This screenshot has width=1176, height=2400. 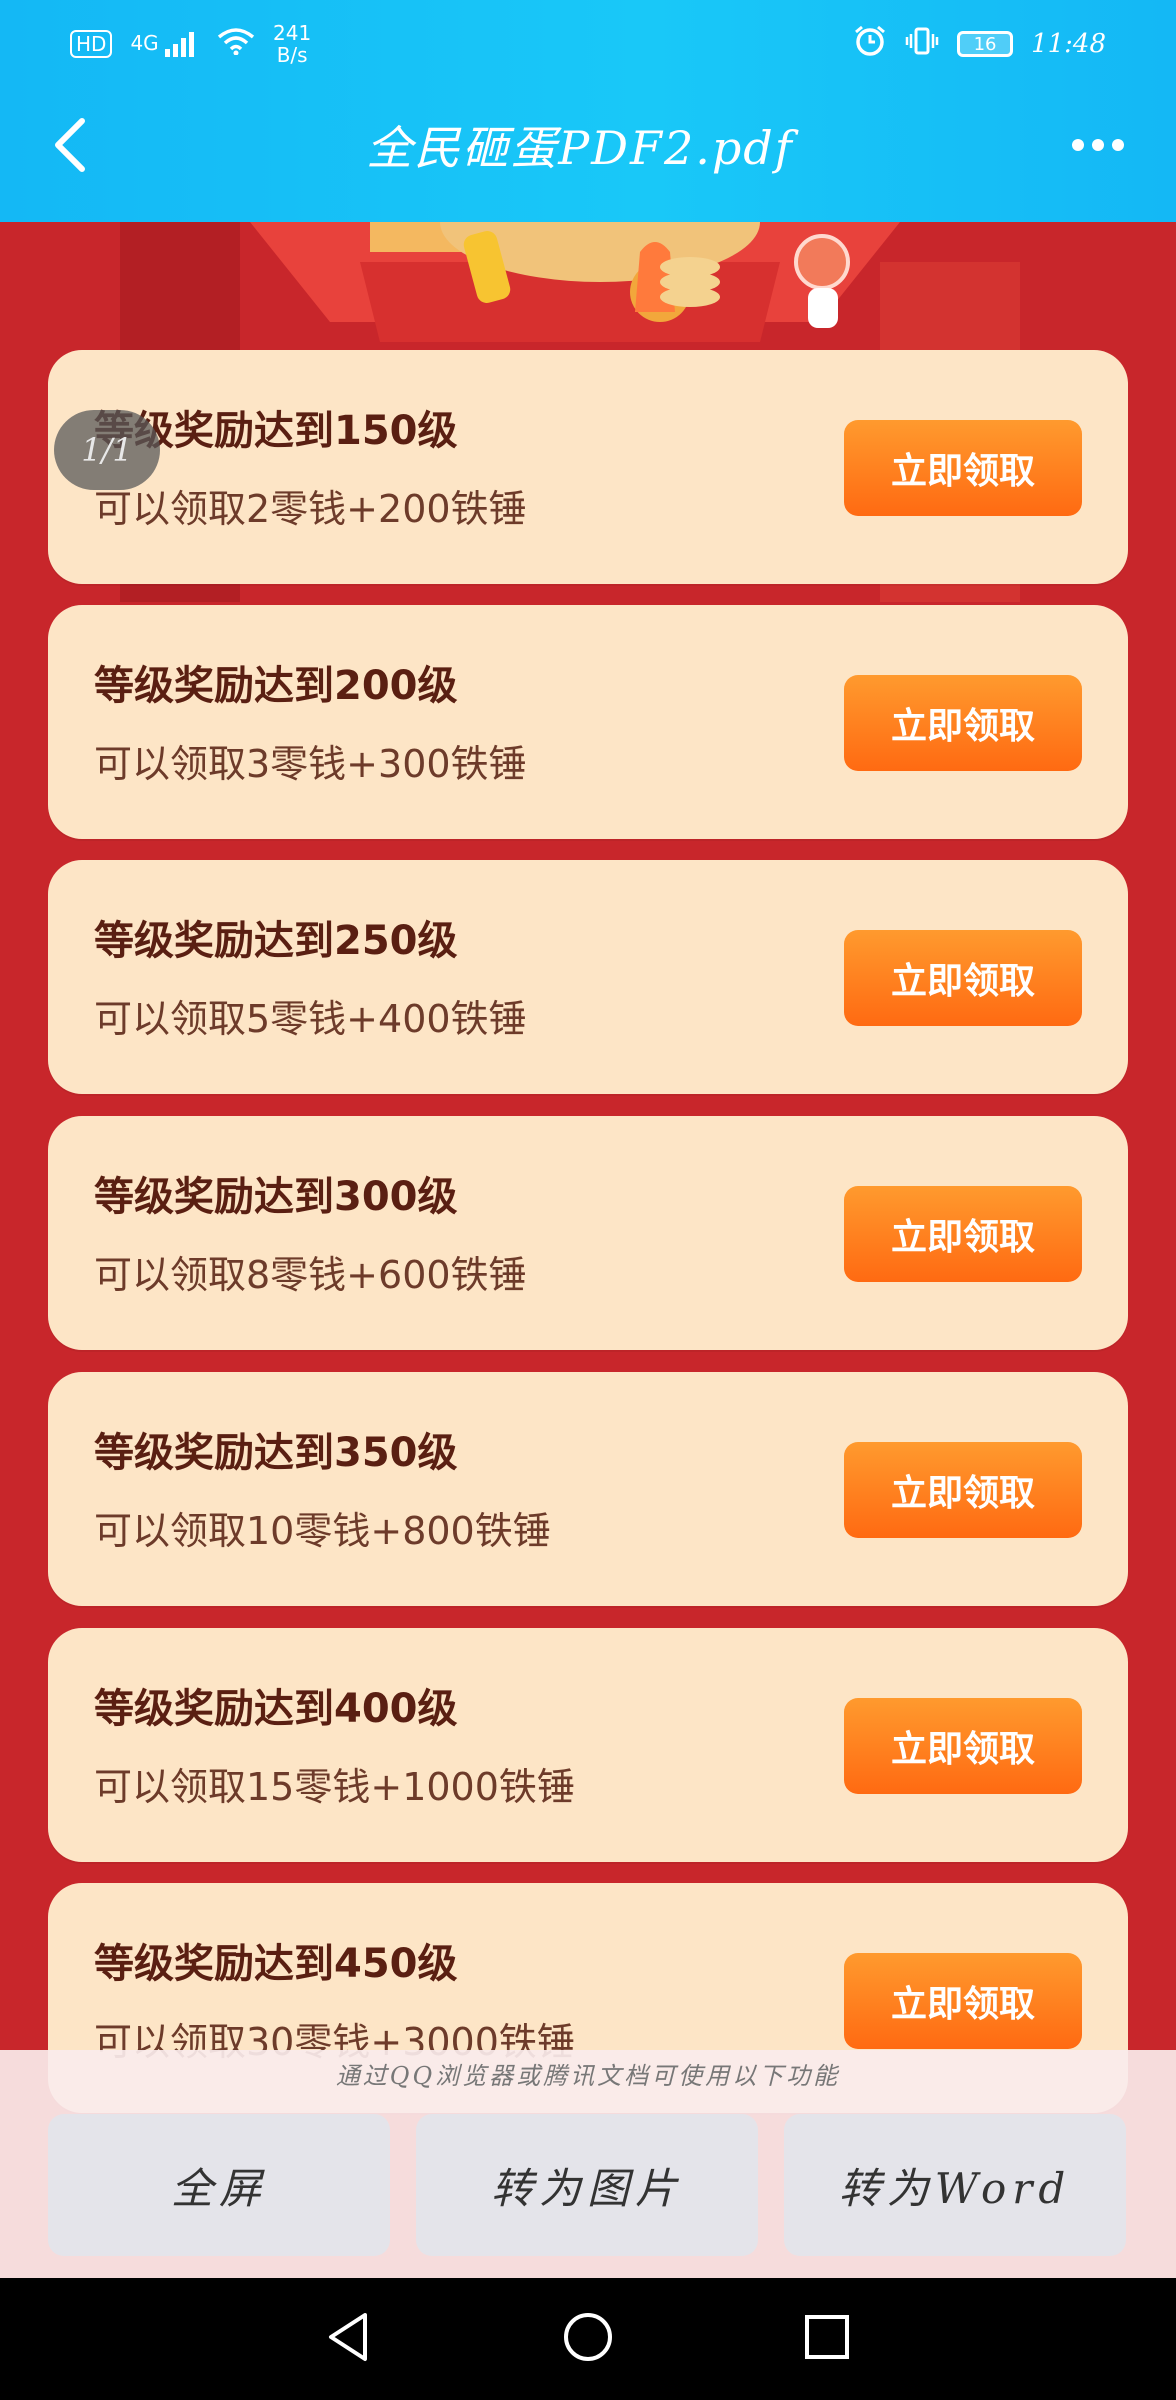 What do you see at coordinates (310, 1019) in the screenshot?
I see `reward-card-subtitle: 可以领取5零钱+400铁锤` at bounding box center [310, 1019].